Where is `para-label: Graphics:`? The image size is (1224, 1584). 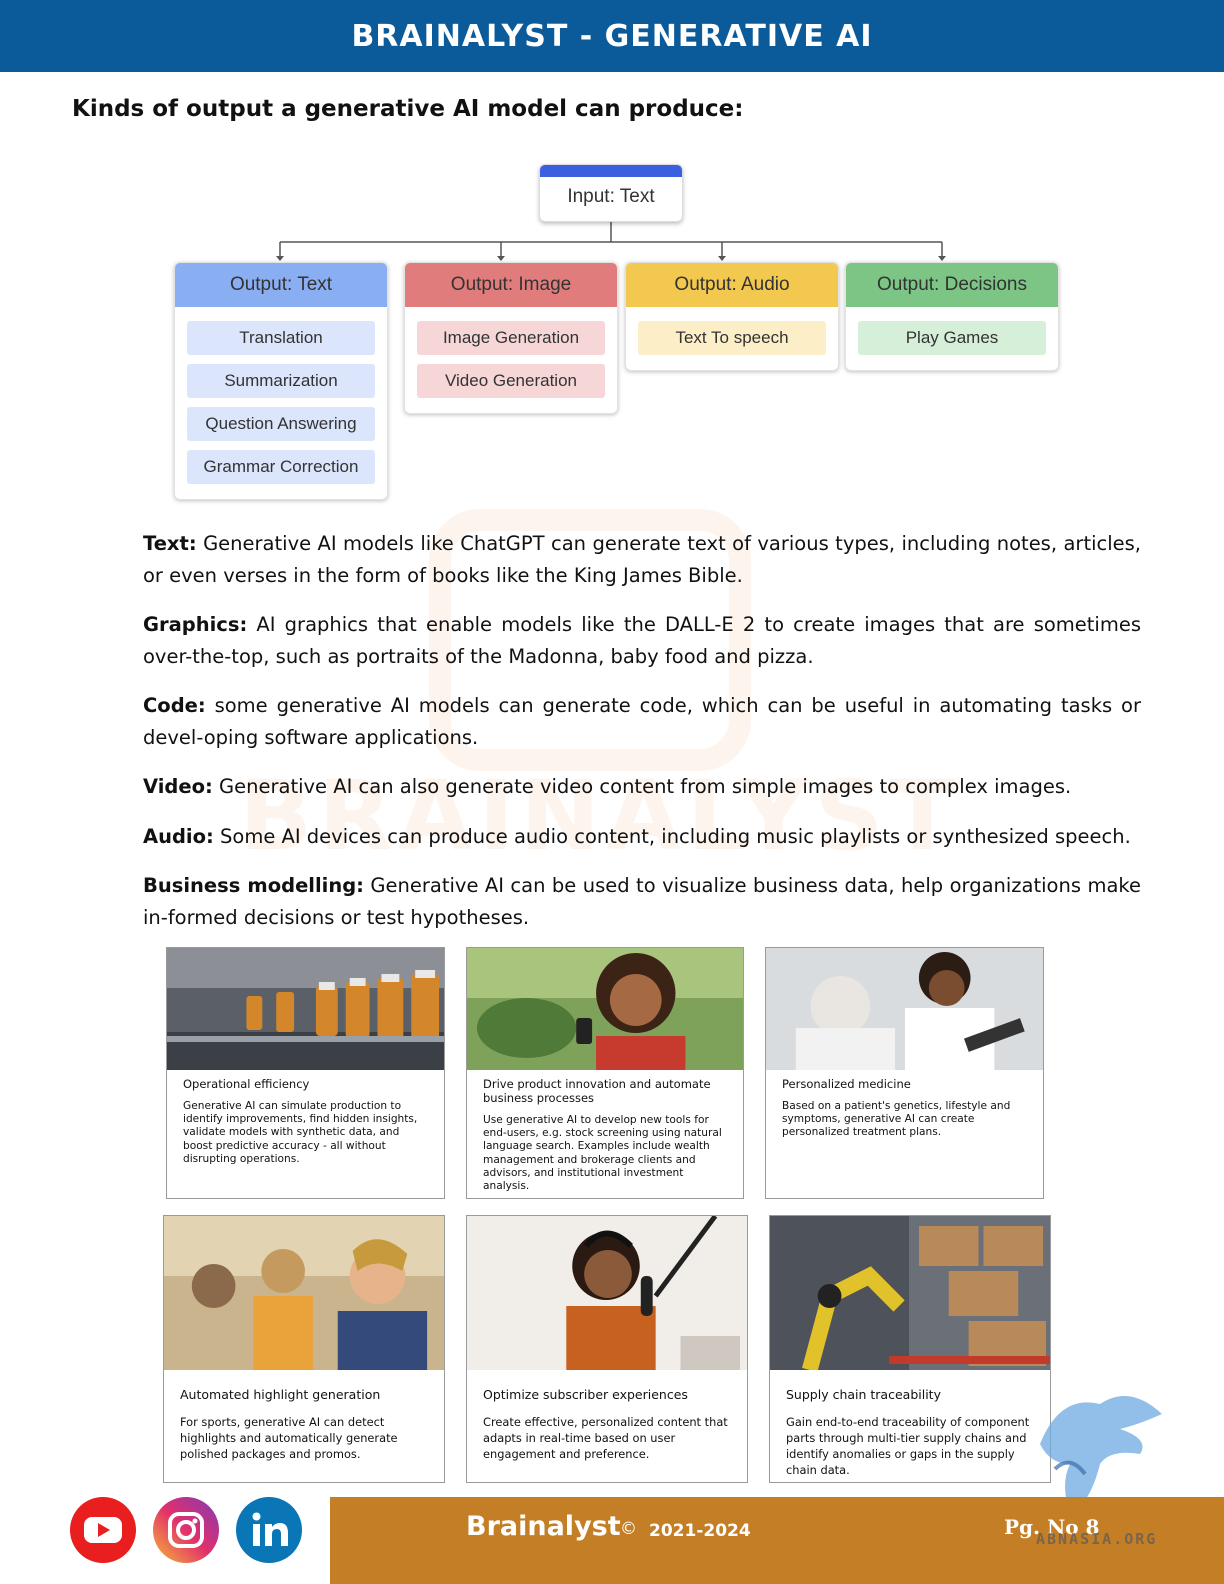
para-label: Graphics: is located at coordinates (195, 624).